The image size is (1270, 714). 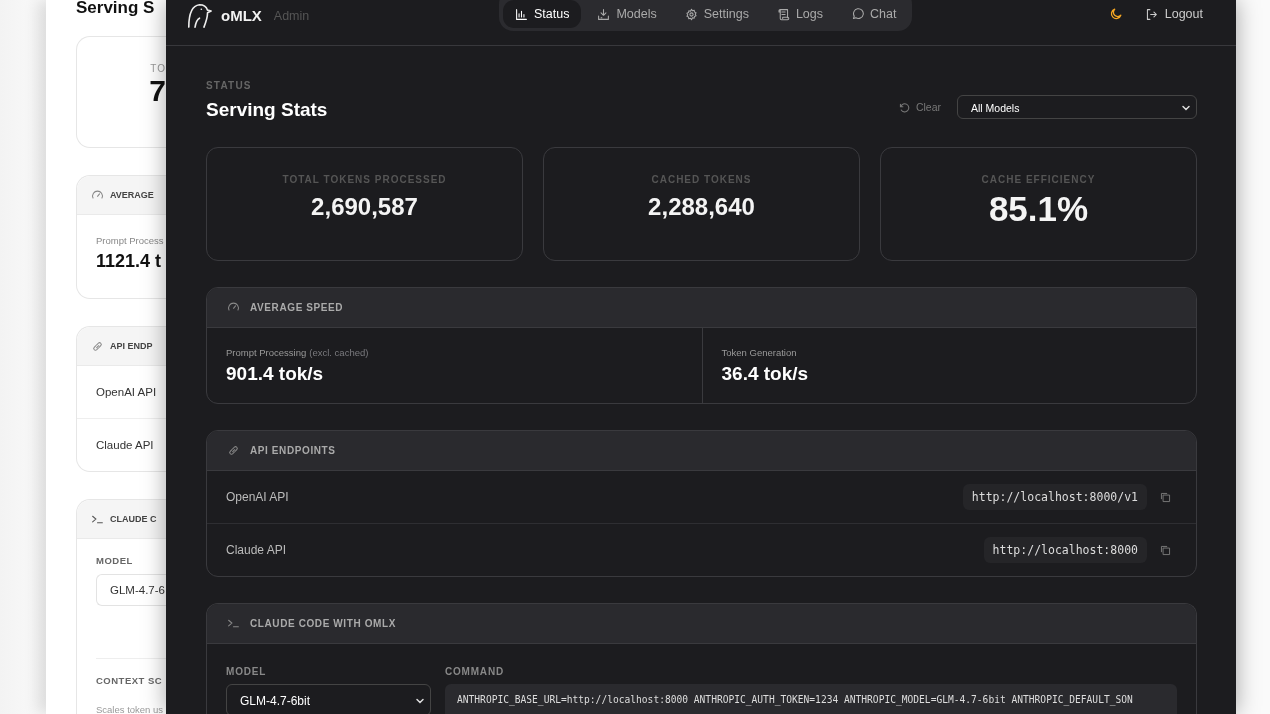 I want to click on metric-value: 1121.4 t, so click(x=129, y=261).